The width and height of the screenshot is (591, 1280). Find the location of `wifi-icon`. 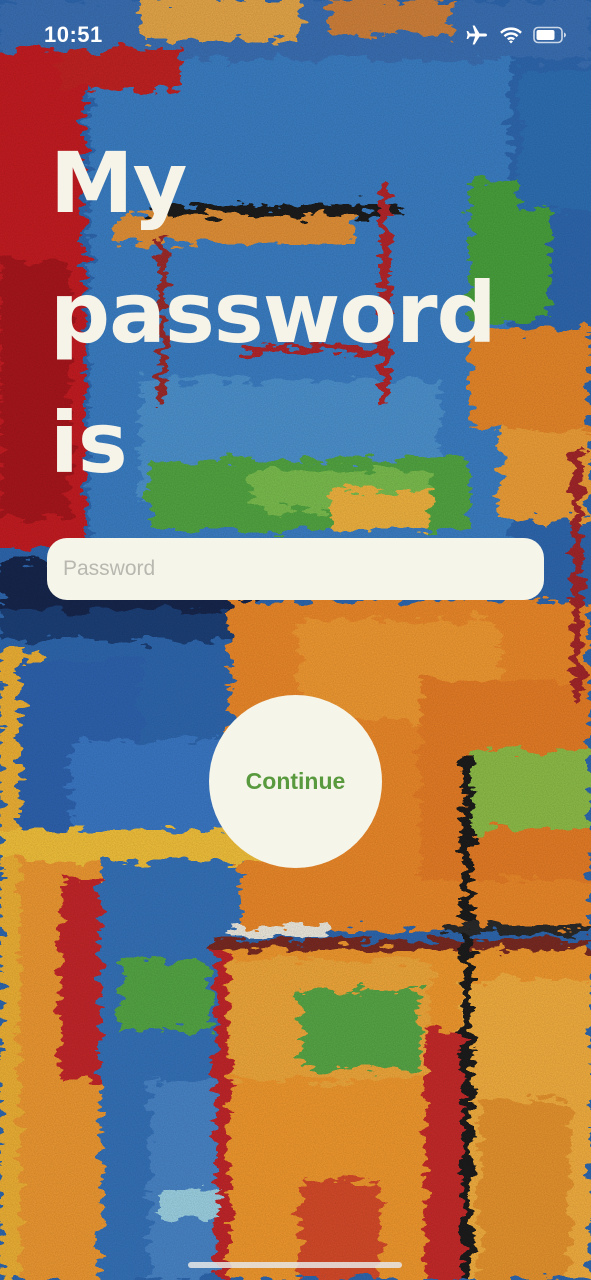

wifi-icon is located at coordinates (511, 37).